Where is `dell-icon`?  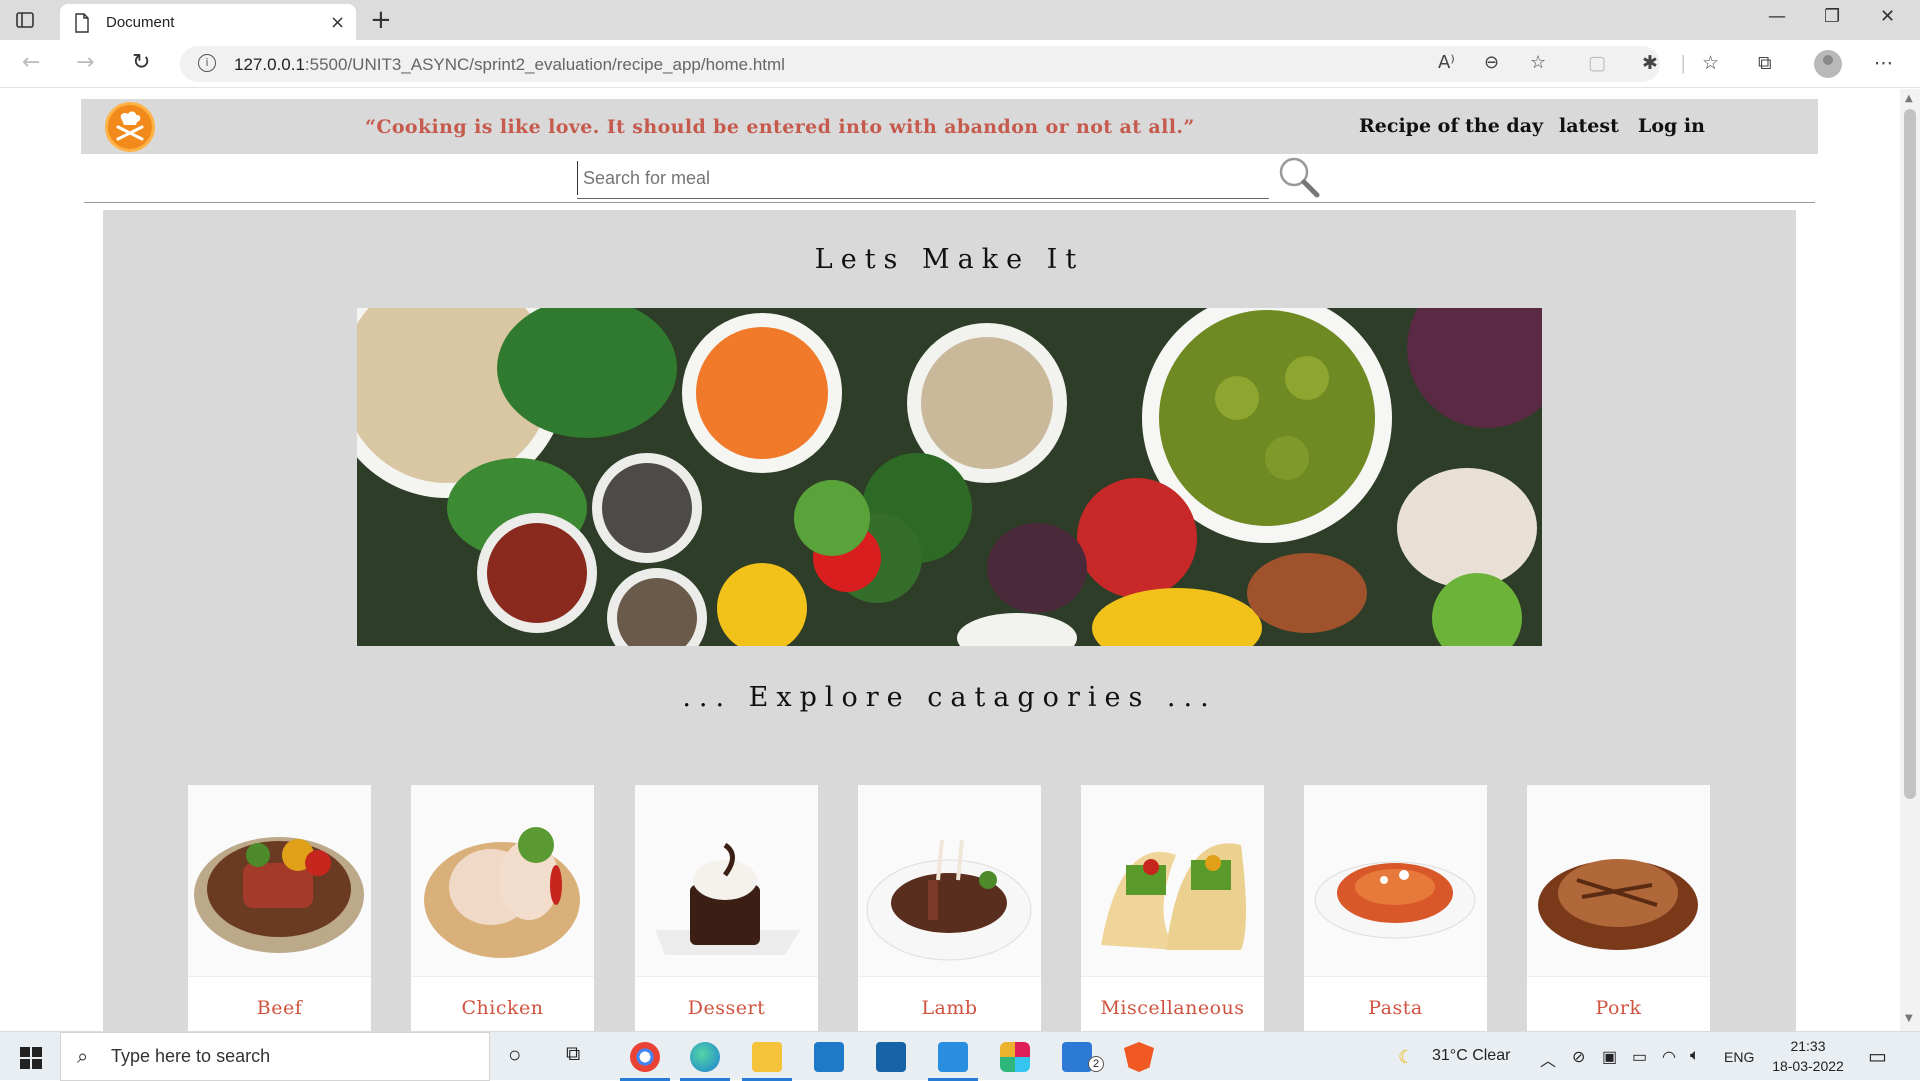 dell-icon is located at coordinates (891, 1057).